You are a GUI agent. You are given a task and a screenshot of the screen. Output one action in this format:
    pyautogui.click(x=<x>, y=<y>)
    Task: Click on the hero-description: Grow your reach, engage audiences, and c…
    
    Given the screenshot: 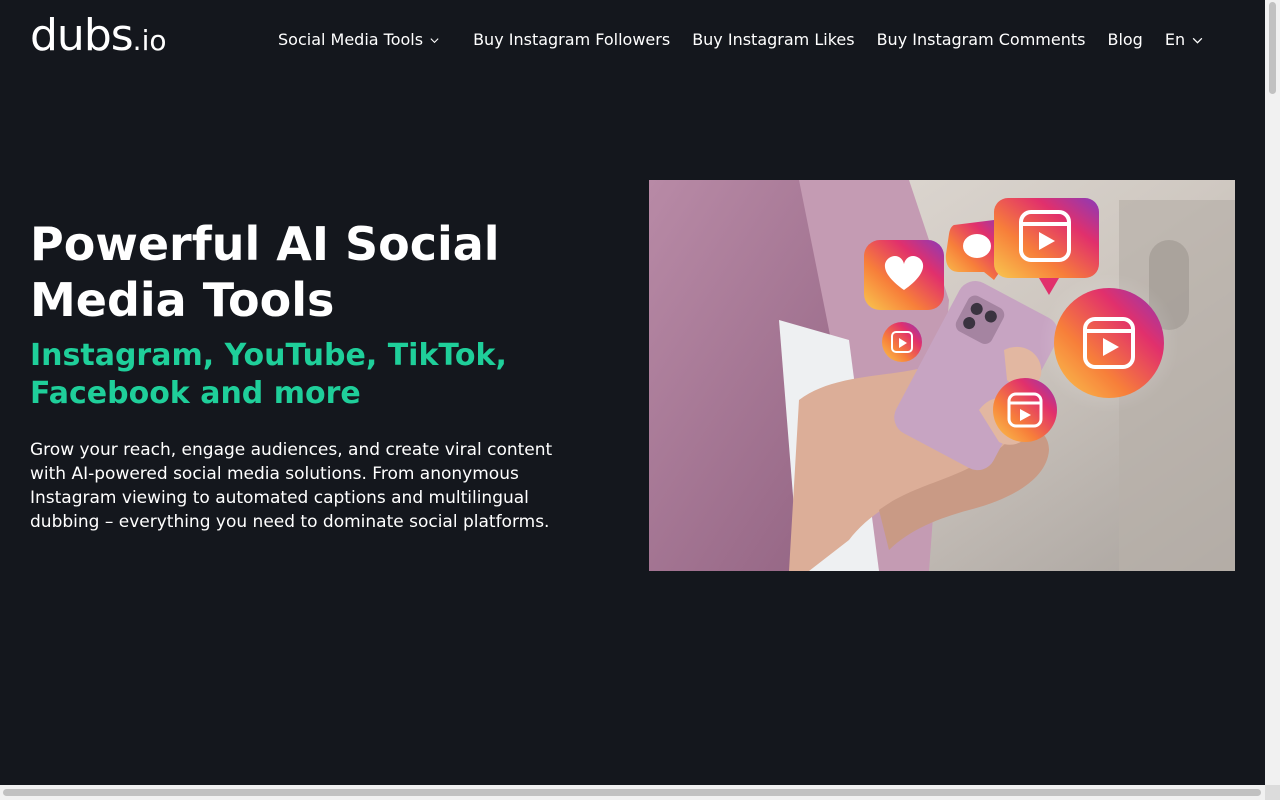 What is the action you would take?
    pyautogui.click(x=291, y=486)
    